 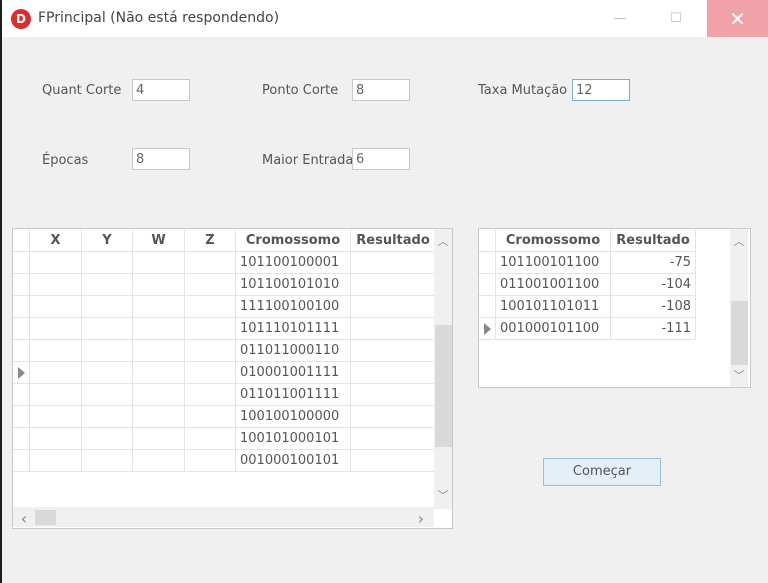 What do you see at coordinates (210, 240) in the screenshot?
I see `column-header-z: Z` at bounding box center [210, 240].